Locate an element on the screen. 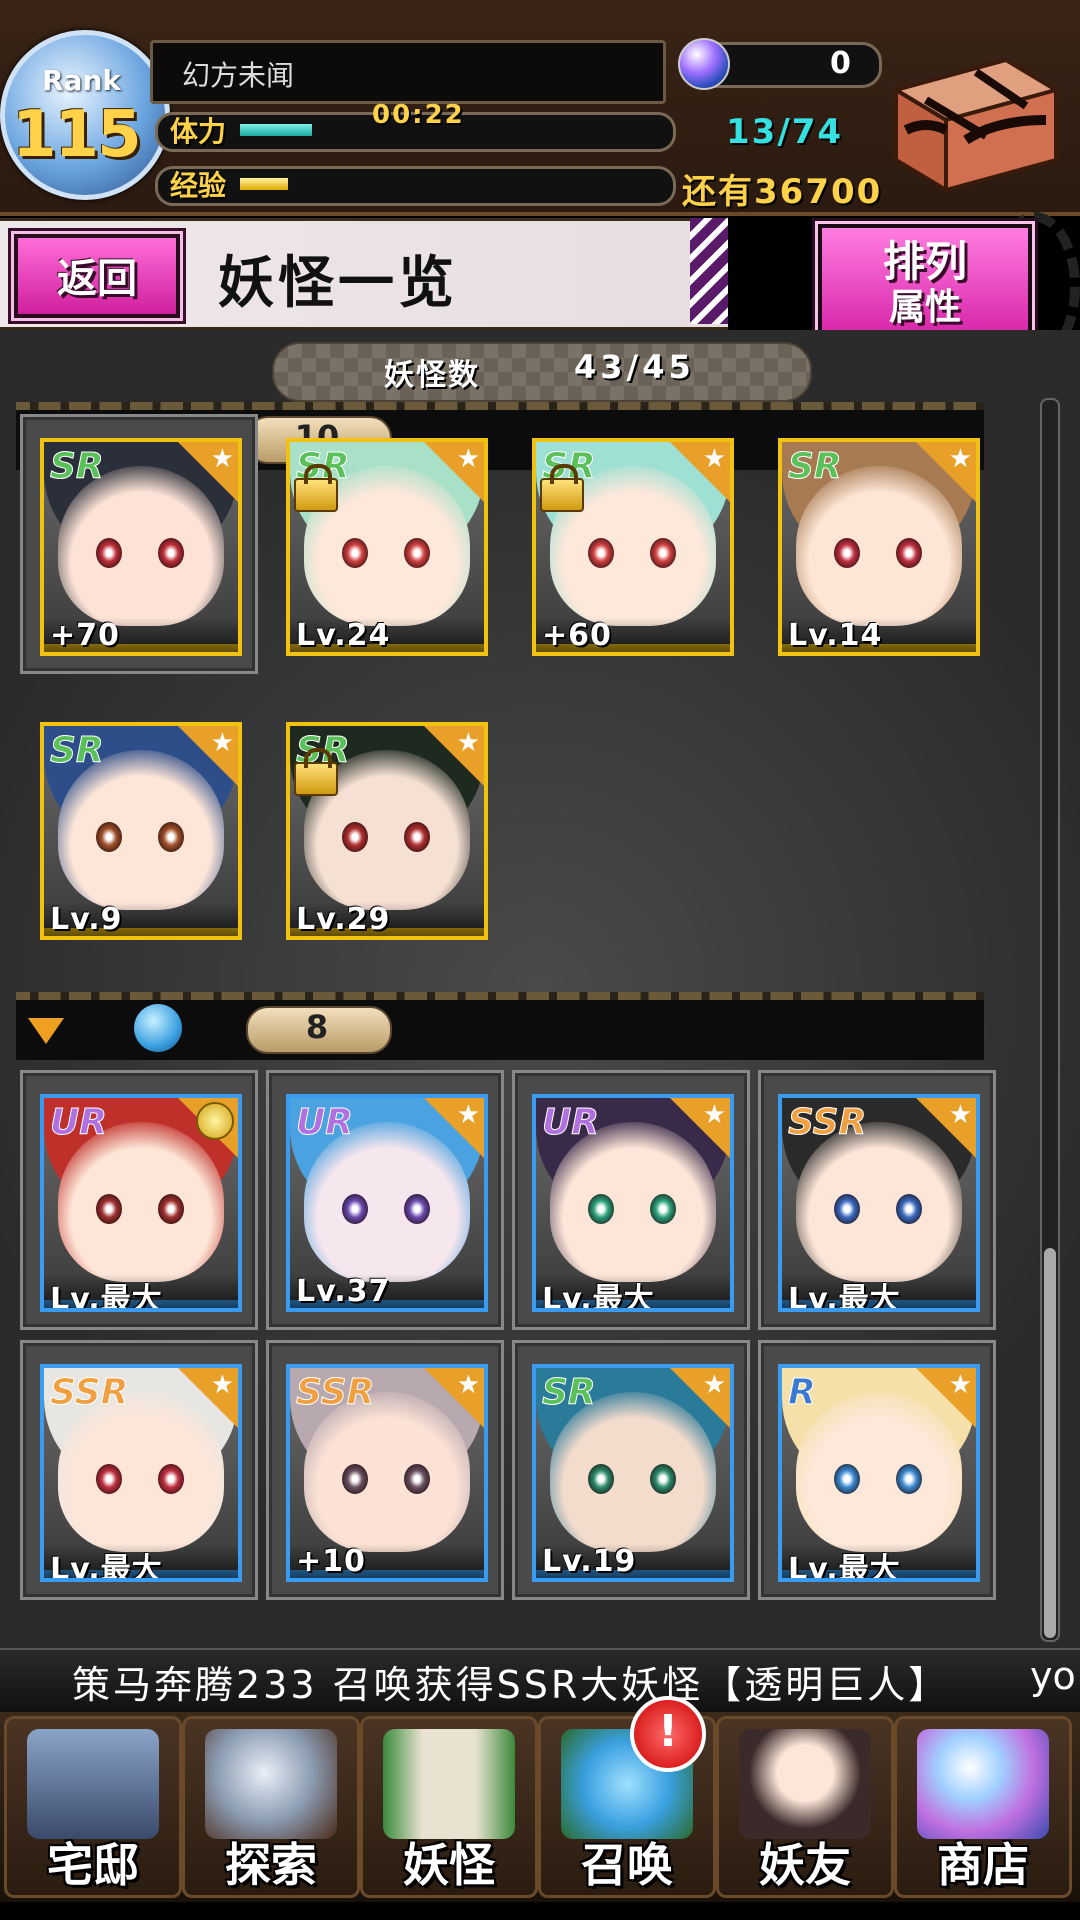 The image size is (1080, 1920). monster-card: ★ SR Lv.14 is located at coordinates (879, 547).